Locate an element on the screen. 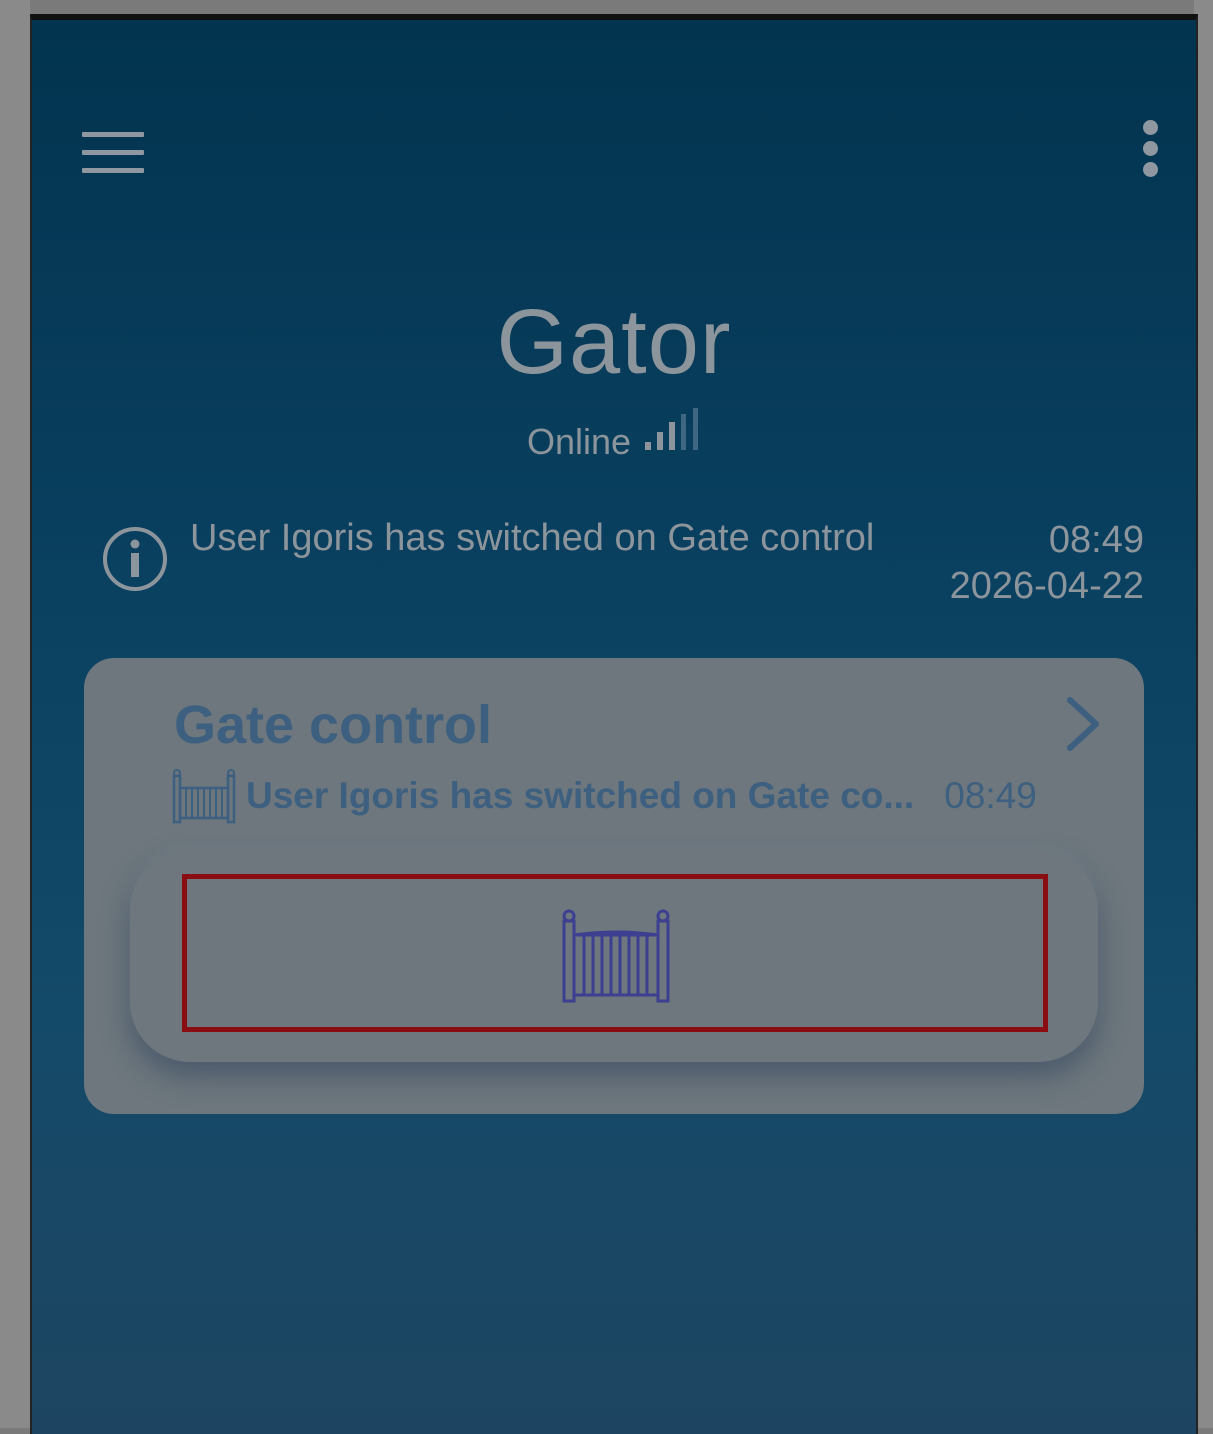  last-event-message: User Igoris has switched on Gate control is located at coordinates (532, 538).